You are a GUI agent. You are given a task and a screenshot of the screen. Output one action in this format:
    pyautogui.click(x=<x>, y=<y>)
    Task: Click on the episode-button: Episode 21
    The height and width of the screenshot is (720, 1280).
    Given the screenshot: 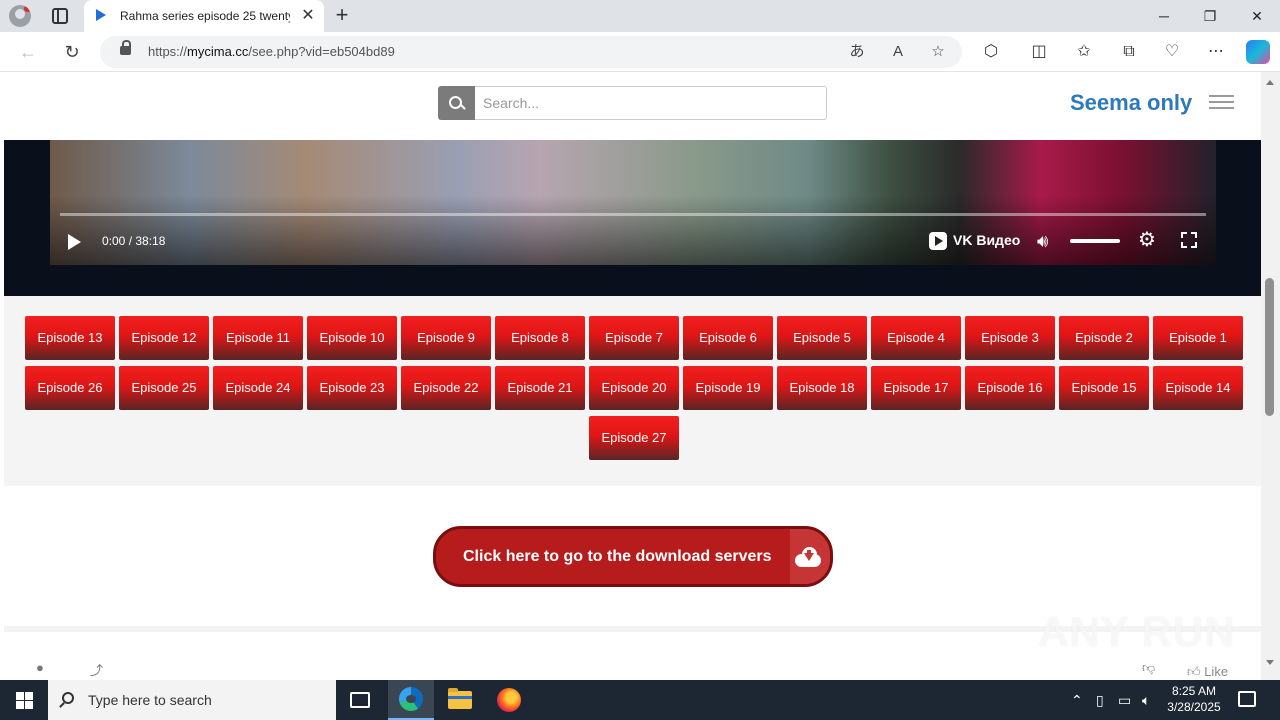 What is the action you would take?
    pyautogui.click(x=540, y=388)
    